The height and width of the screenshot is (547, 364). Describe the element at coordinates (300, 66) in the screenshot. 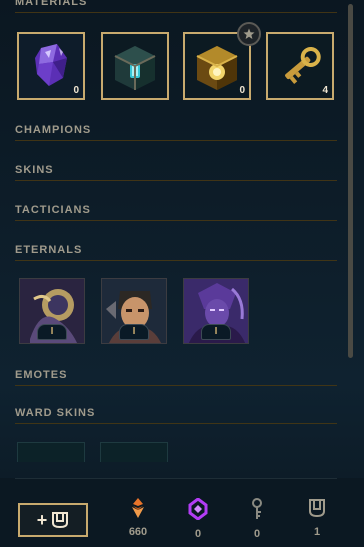

I see `material-key: 4` at that location.